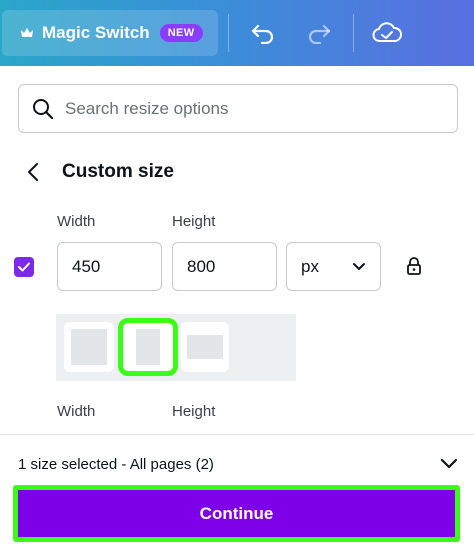 Image resolution: width=474 pixels, height=551 pixels. I want to click on checkmark-icon, so click(24, 267).